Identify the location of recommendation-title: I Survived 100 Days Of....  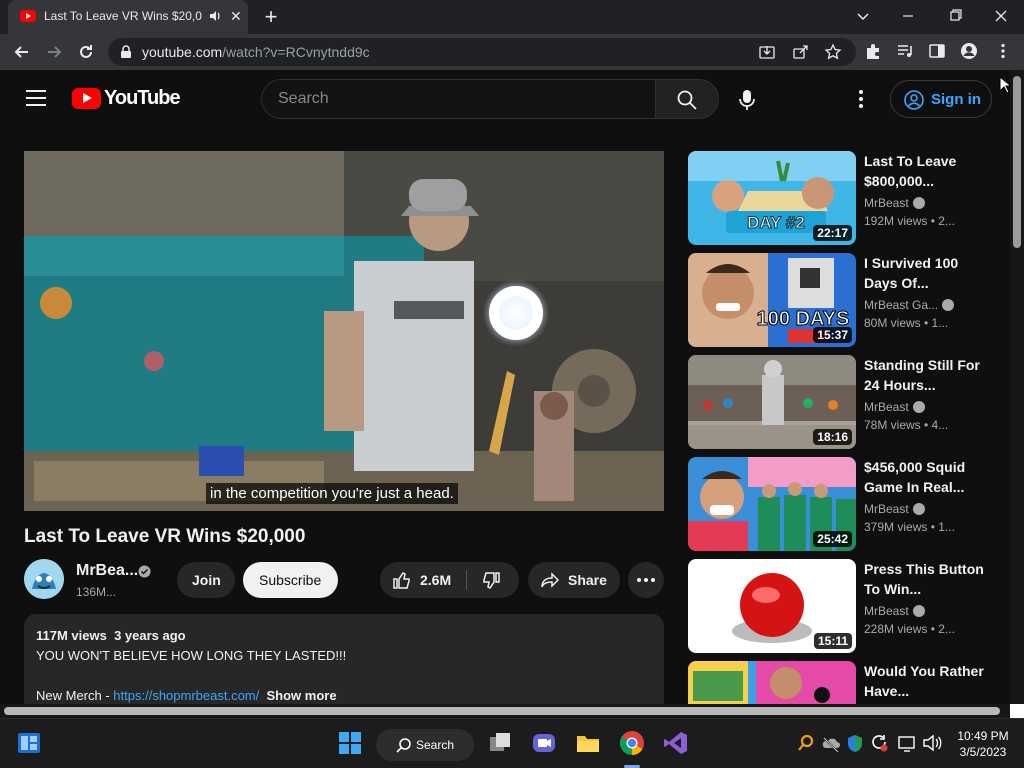
(924, 273).